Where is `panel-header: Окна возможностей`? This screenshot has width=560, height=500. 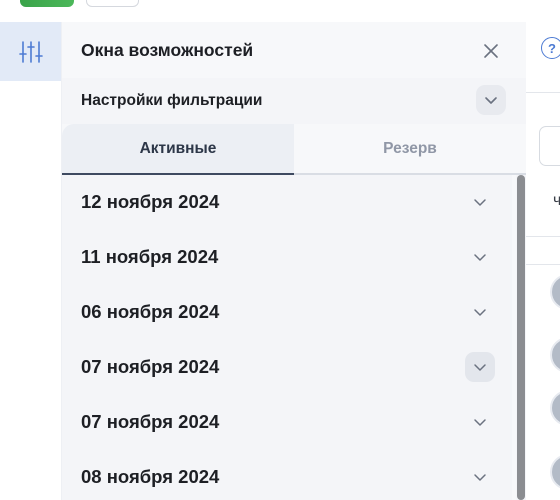
panel-header: Окна возможностей is located at coordinates (294, 50).